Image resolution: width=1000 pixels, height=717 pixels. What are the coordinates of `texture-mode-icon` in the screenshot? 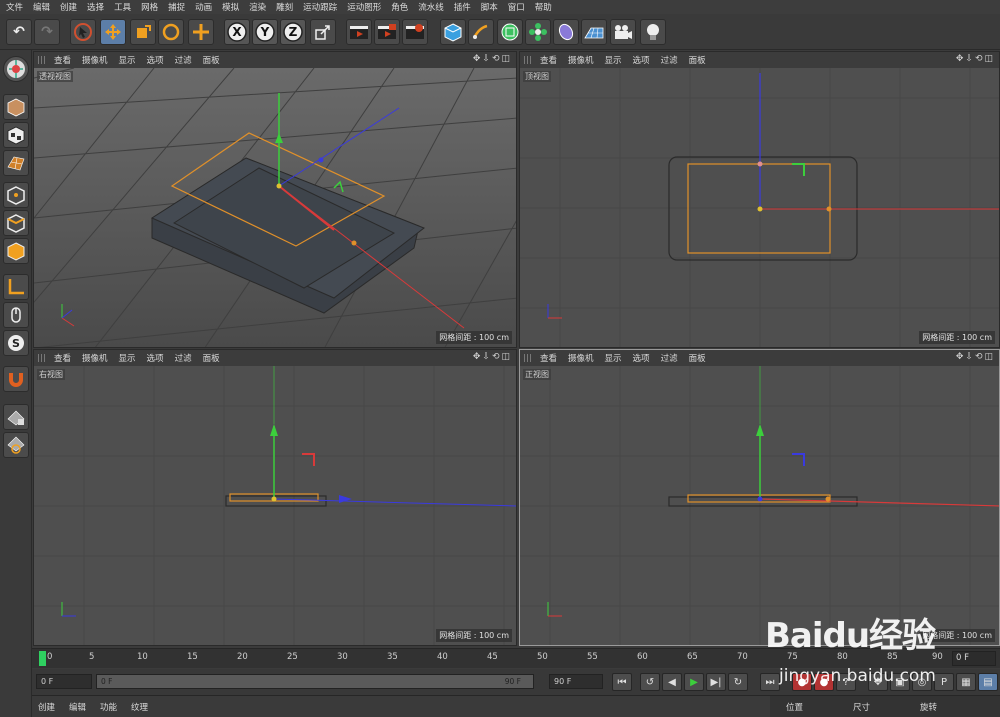 It's located at (16, 135).